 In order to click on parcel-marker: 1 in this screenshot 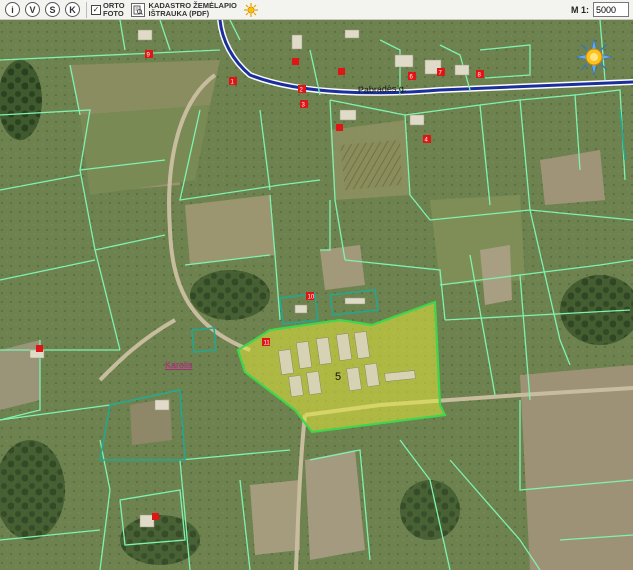, I will do `click(233, 81)`.